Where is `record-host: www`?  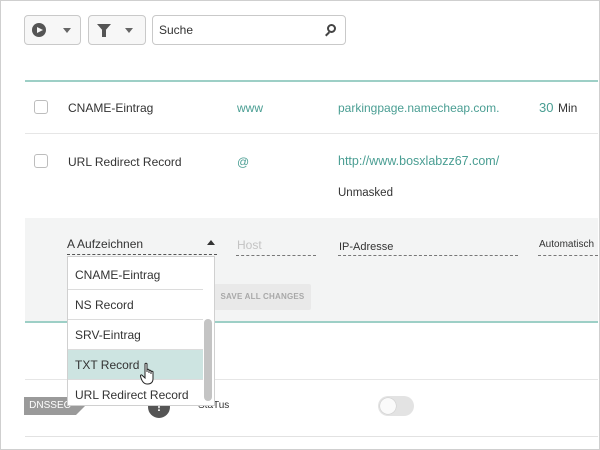
record-host: www is located at coordinates (250, 108).